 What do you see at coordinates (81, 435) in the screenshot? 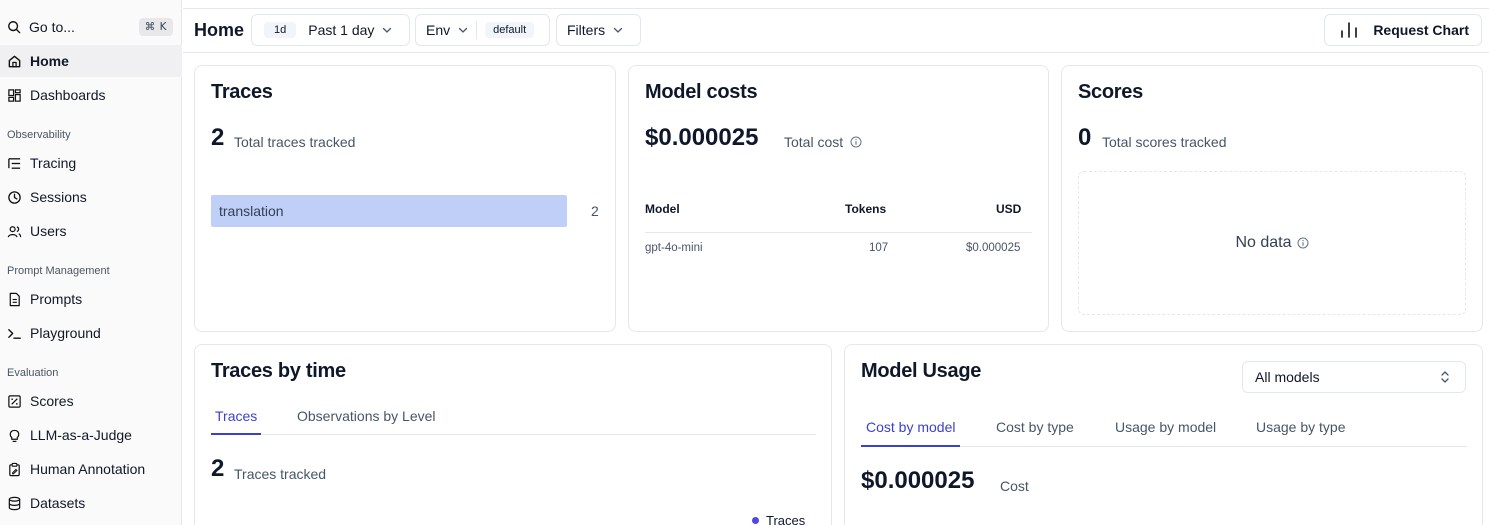
I see `sidebar-item-label: LLM-as-a-Judge` at bounding box center [81, 435].